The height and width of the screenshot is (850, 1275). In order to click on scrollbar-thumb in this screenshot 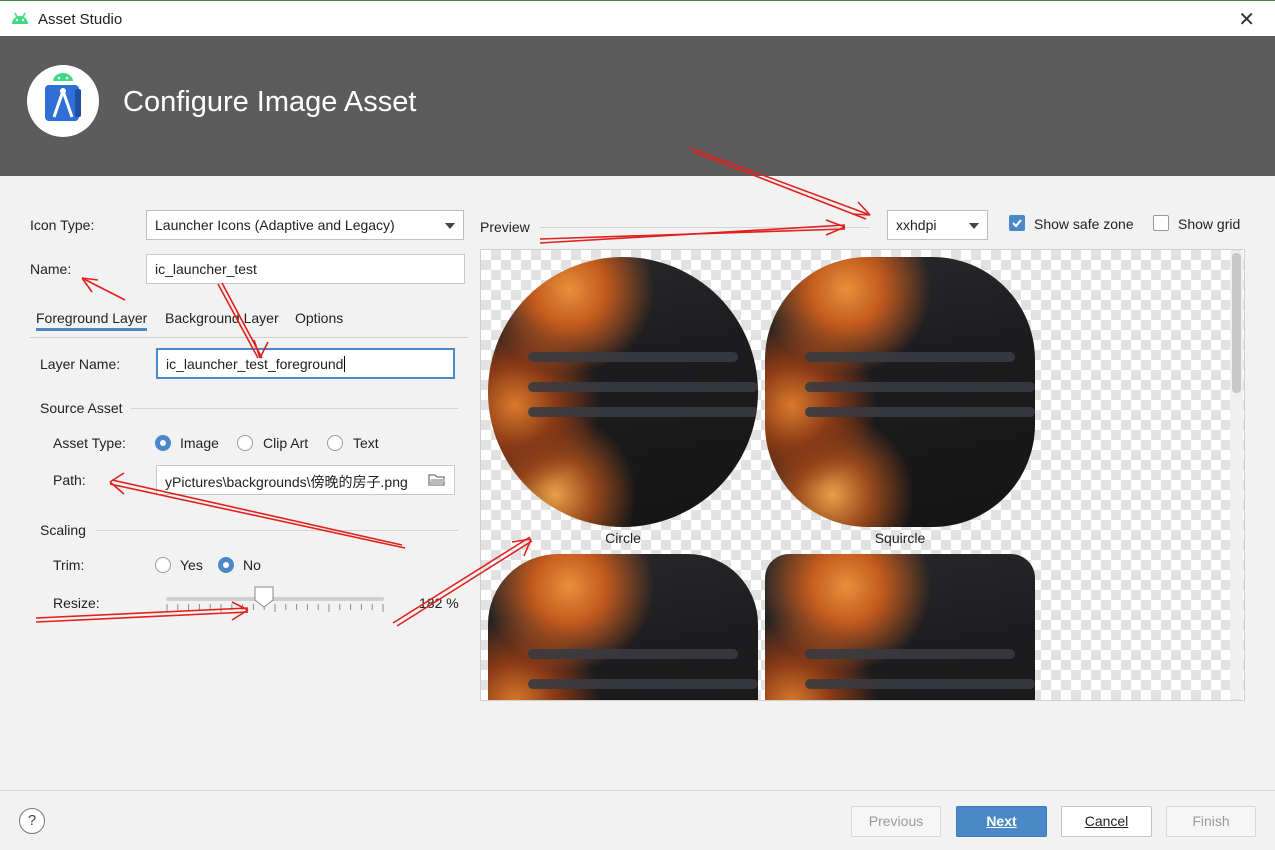, I will do `click(1236, 323)`.